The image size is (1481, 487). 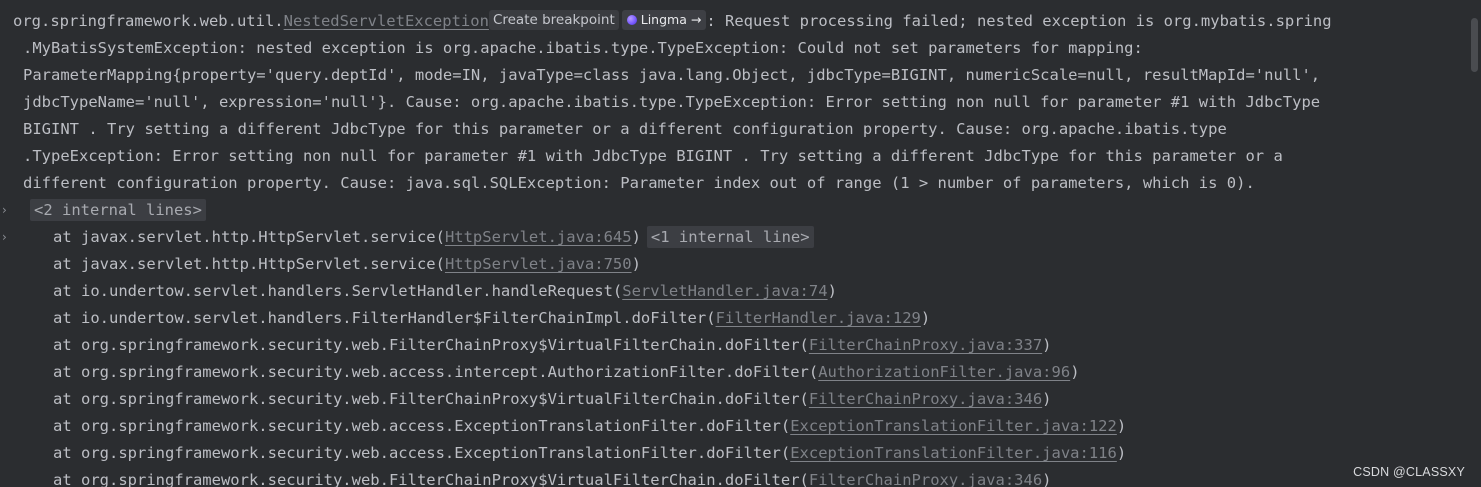 What do you see at coordinates (386, 21) in the screenshot?
I see `exception-class-link: NestedServletException` at bounding box center [386, 21].